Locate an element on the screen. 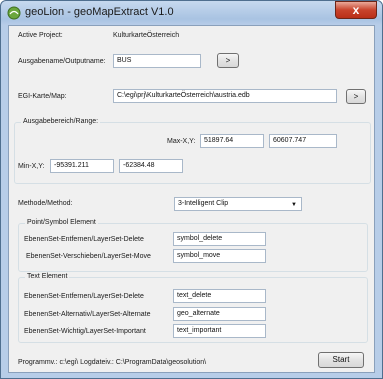 The height and width of the screenshot is (379, 383). symbol-delete-input: symbol_delete is located at coordinates (219, 239).